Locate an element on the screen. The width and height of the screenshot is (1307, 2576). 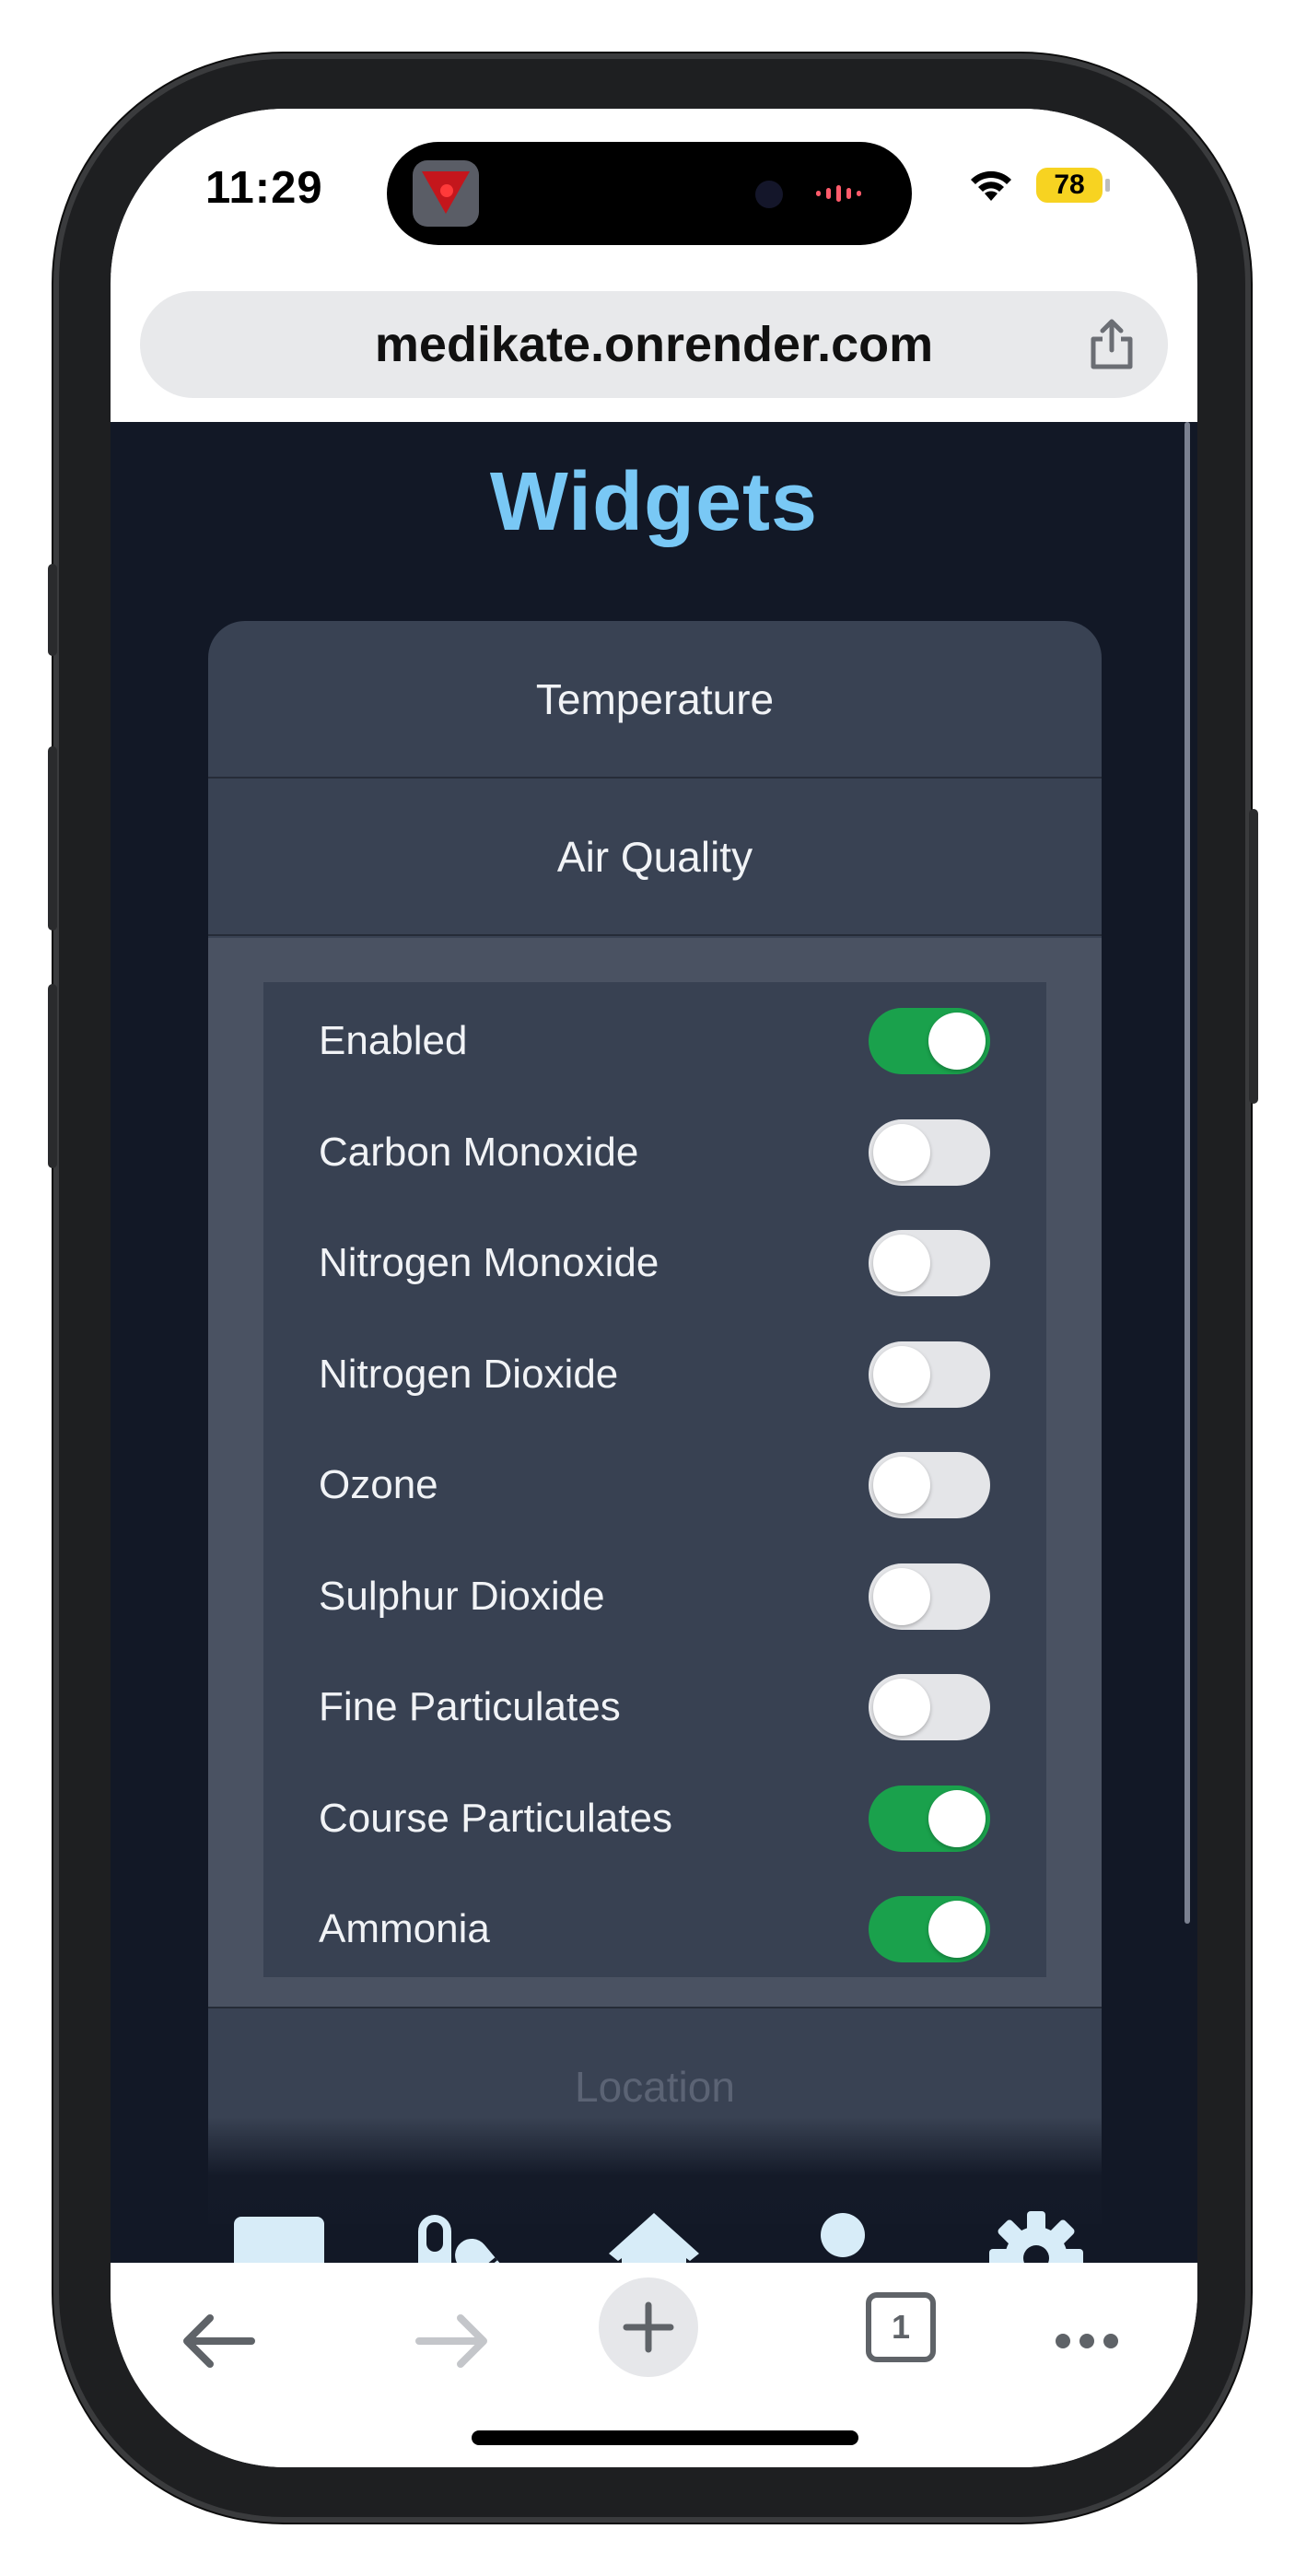
forward-arrow-icon is located at coordinates (452, 2341).